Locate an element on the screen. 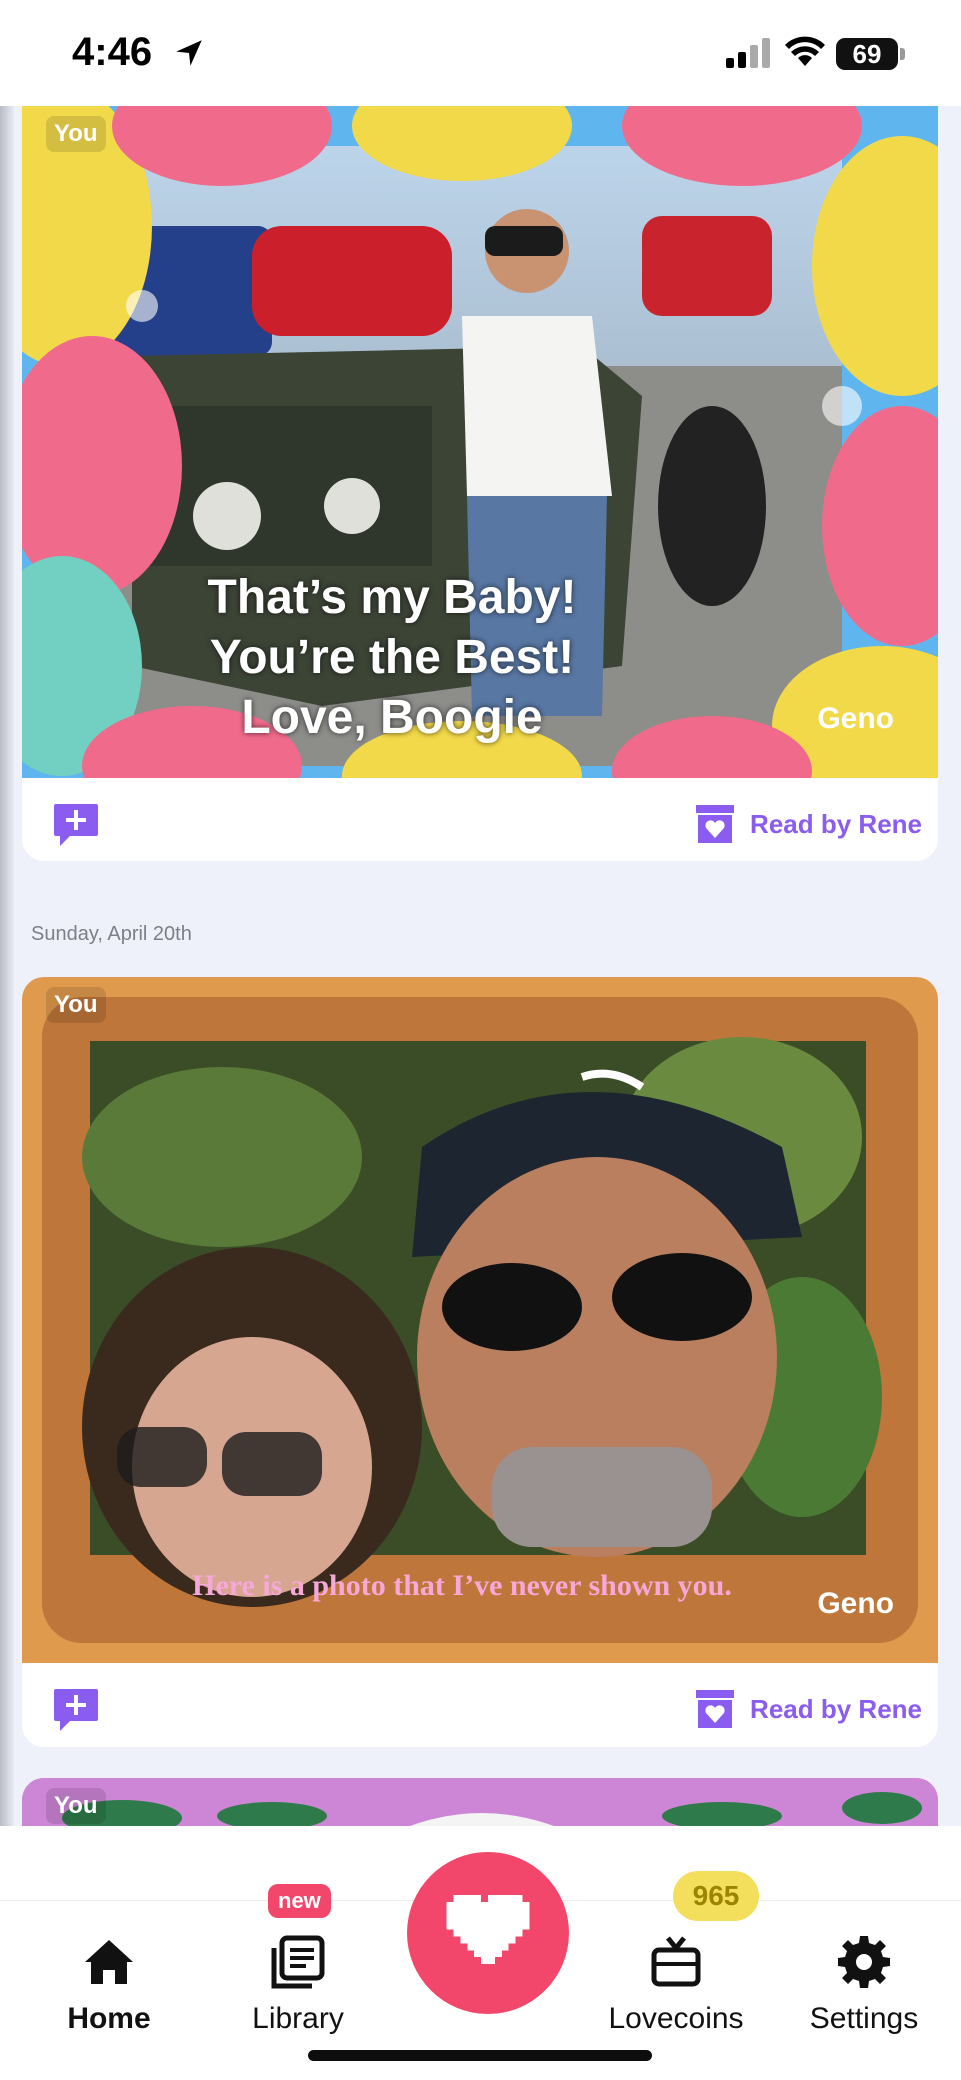 The width and height of the screenshot is (961, 2080). tab-label: Settings is located at coordinates (864, 2018).